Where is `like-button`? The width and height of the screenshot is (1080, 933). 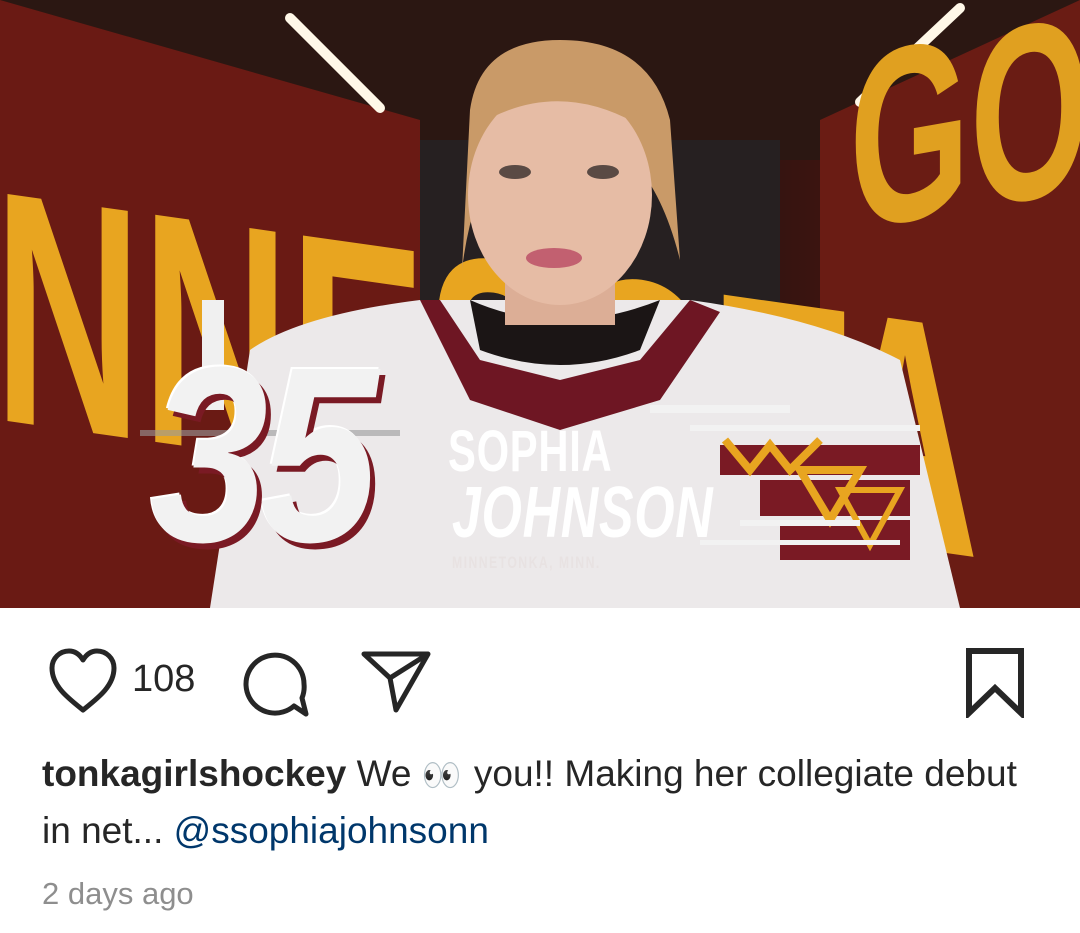
like-button is located at coordinates (83, 681).